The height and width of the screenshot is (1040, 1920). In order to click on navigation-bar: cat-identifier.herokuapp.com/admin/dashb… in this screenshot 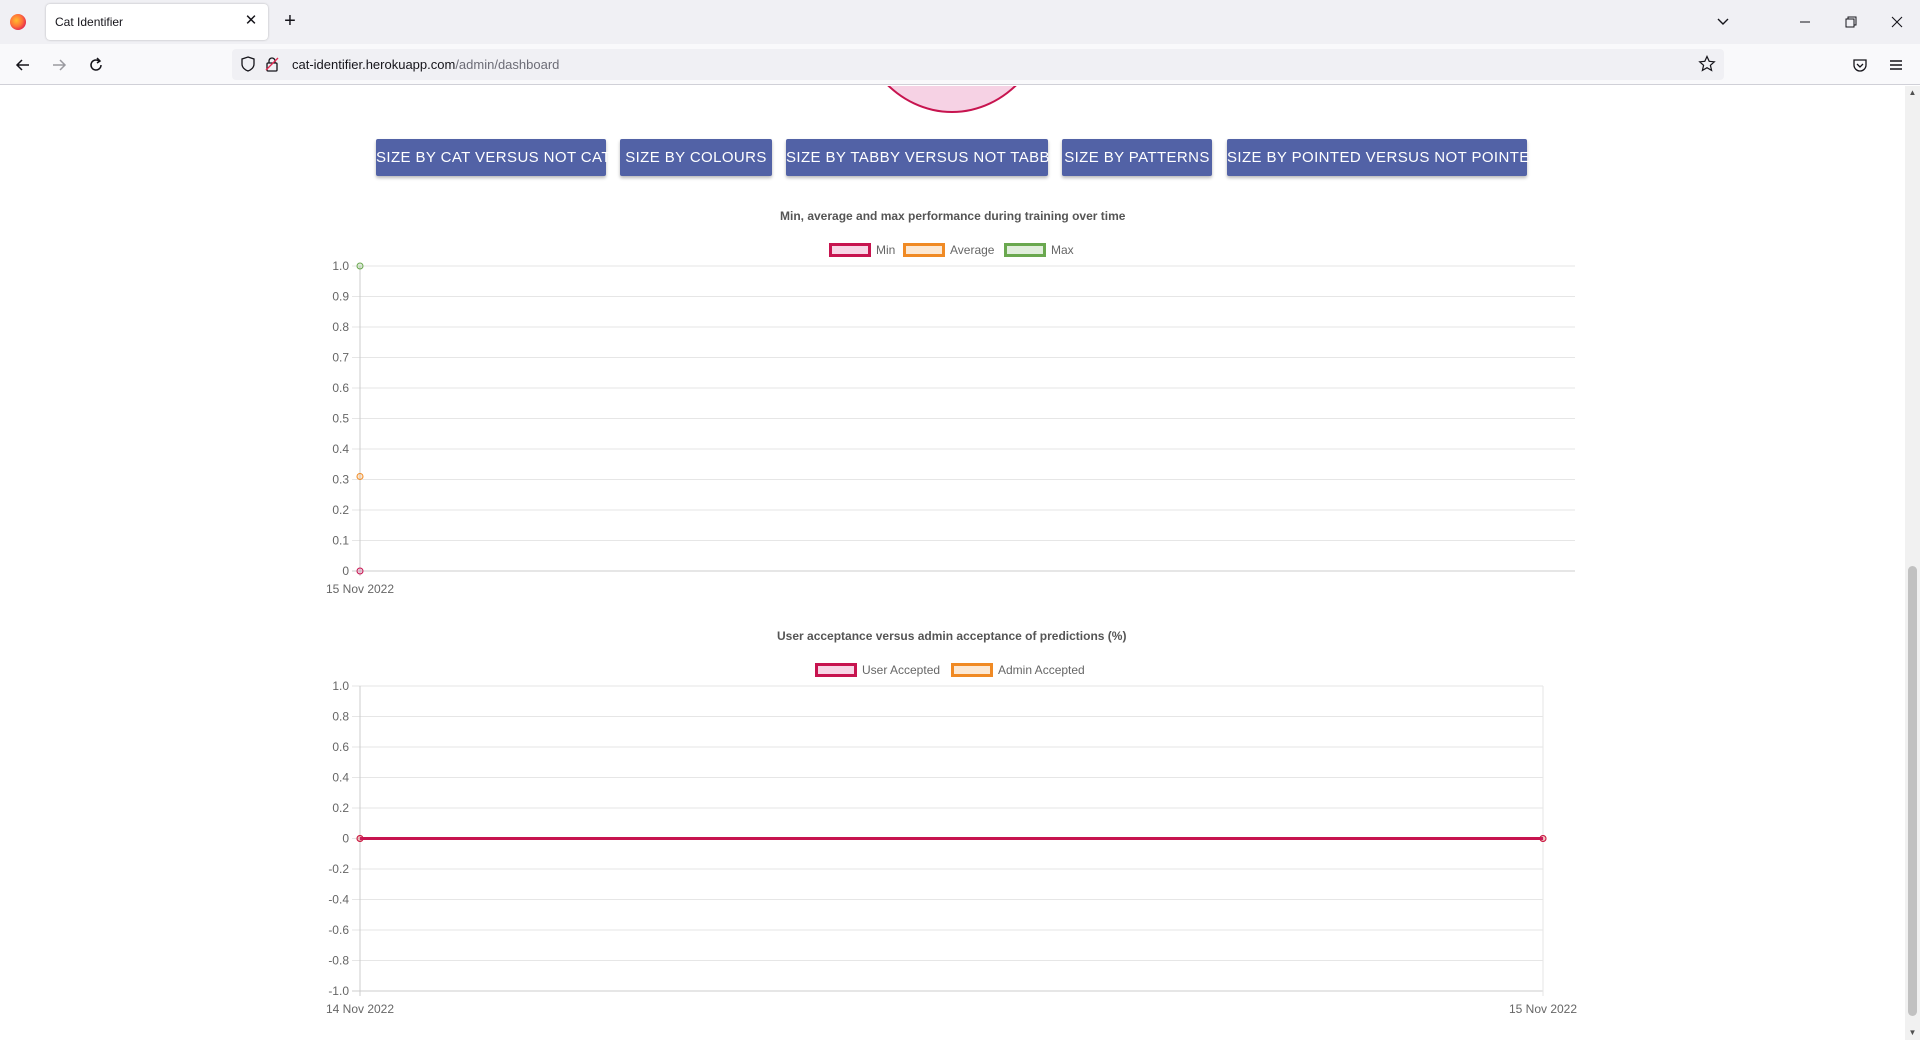, I will do `click(960, 64)`.